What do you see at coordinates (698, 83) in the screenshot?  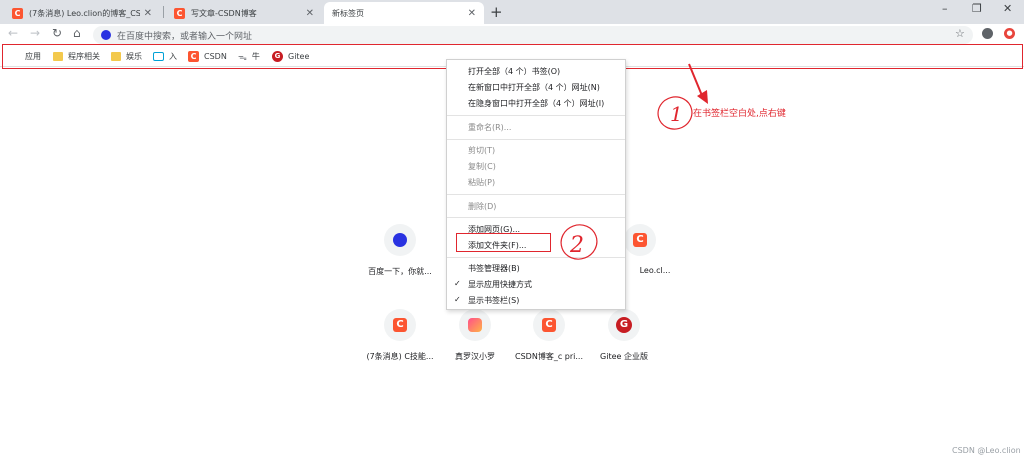 I see `annotation-arrow` at bounding box center [698, 83].